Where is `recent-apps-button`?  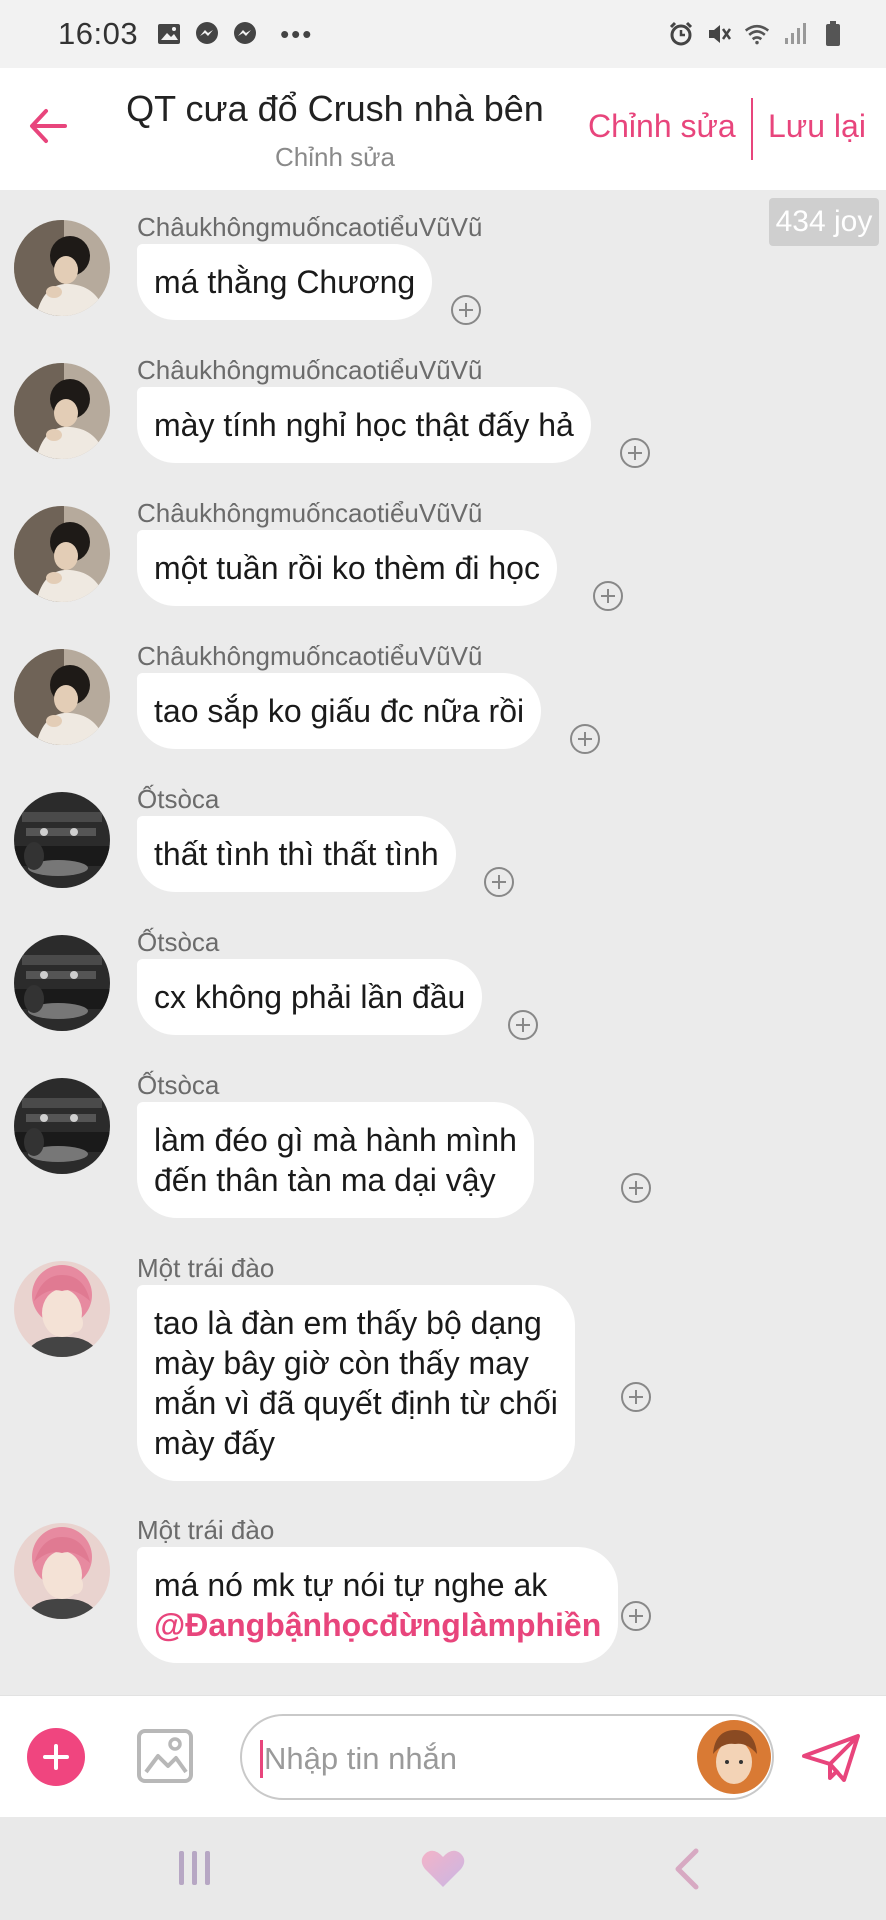 recent-apps-button is located at coordinates (195, 1870).